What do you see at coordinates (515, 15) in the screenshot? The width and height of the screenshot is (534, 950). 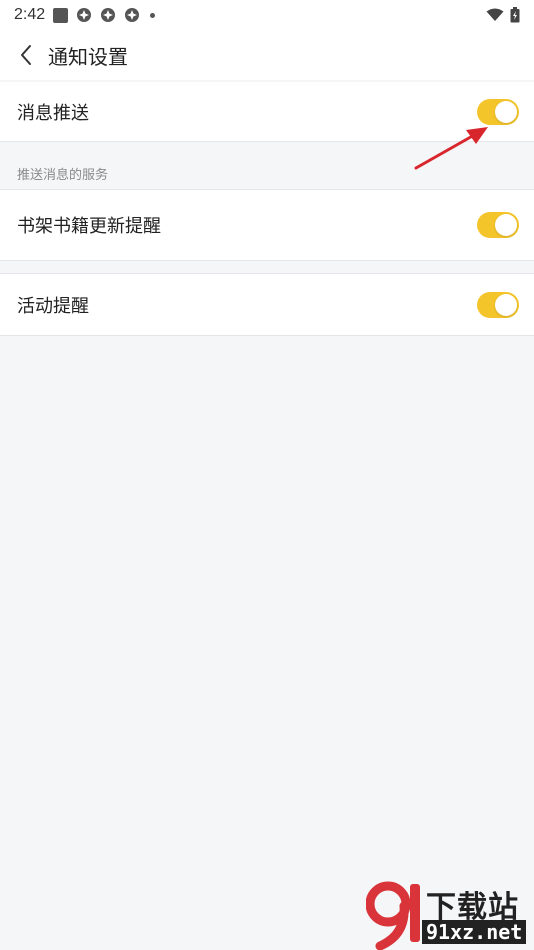 I see `battery-icon` at bounding box center [515, 15].